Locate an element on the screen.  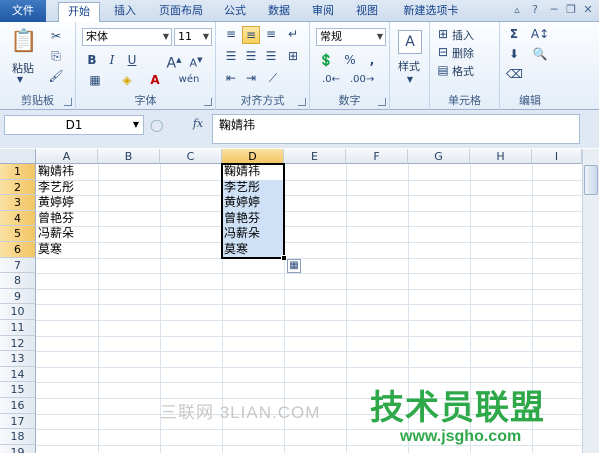
row-header: 14 is located at coordinates (18, 374).